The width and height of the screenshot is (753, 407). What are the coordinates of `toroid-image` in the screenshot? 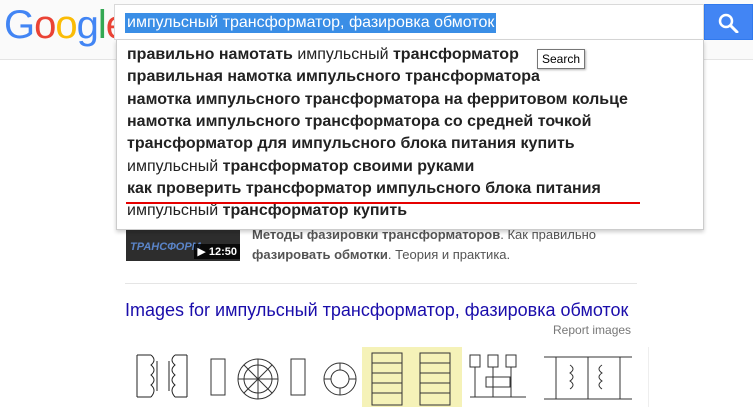 It's located at (340, 379).